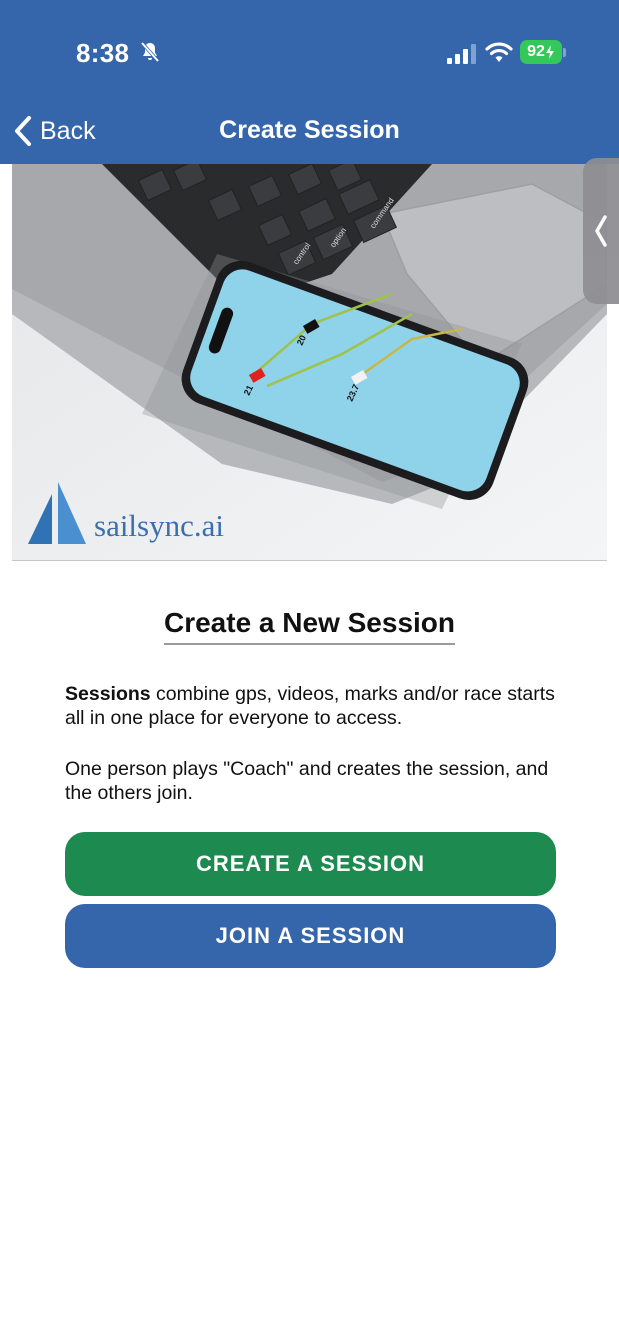 Image resolution: width=619 pixels, height=1336 pixels. I want to click on battery-level: 92, so click(536, 51).